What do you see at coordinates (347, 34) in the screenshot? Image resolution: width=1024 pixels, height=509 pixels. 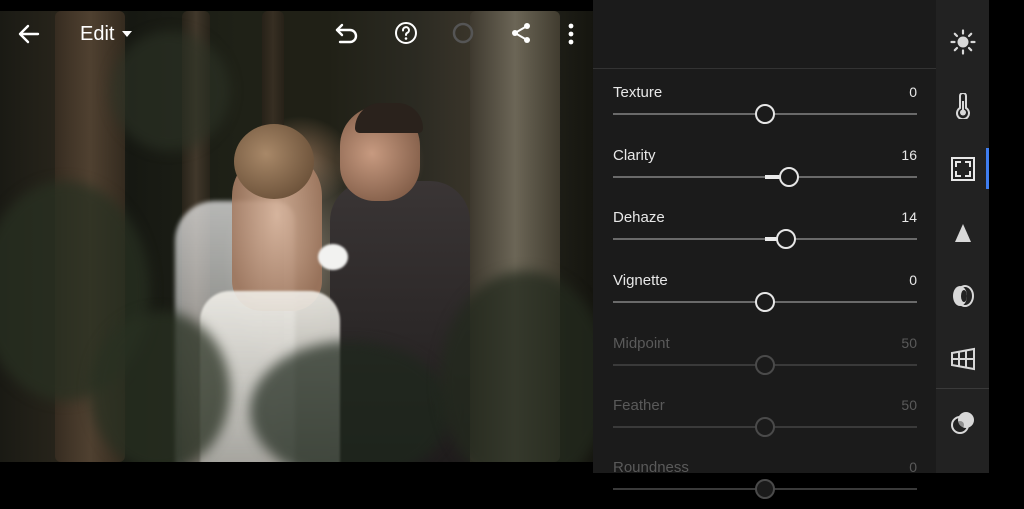 I see `undo-icon` at bounding box center [347, 34].